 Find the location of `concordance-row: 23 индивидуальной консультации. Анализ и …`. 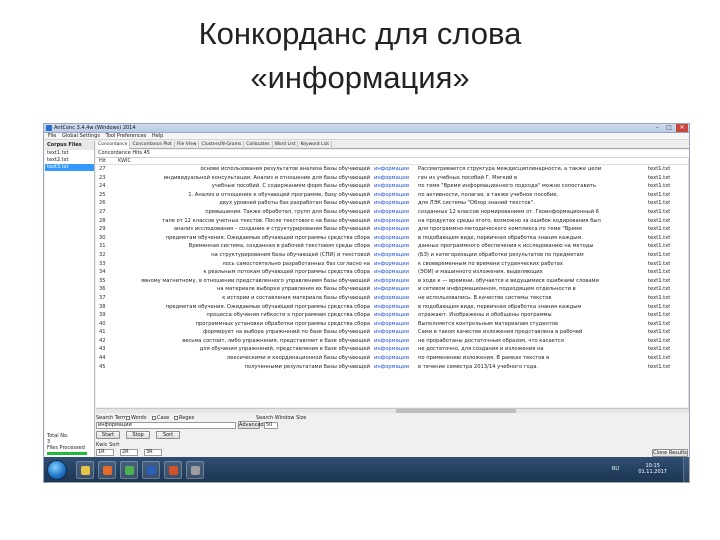

concordance-row: 23 индивидуальной консультации. Анализ и … is located at coordinates (392, 178).